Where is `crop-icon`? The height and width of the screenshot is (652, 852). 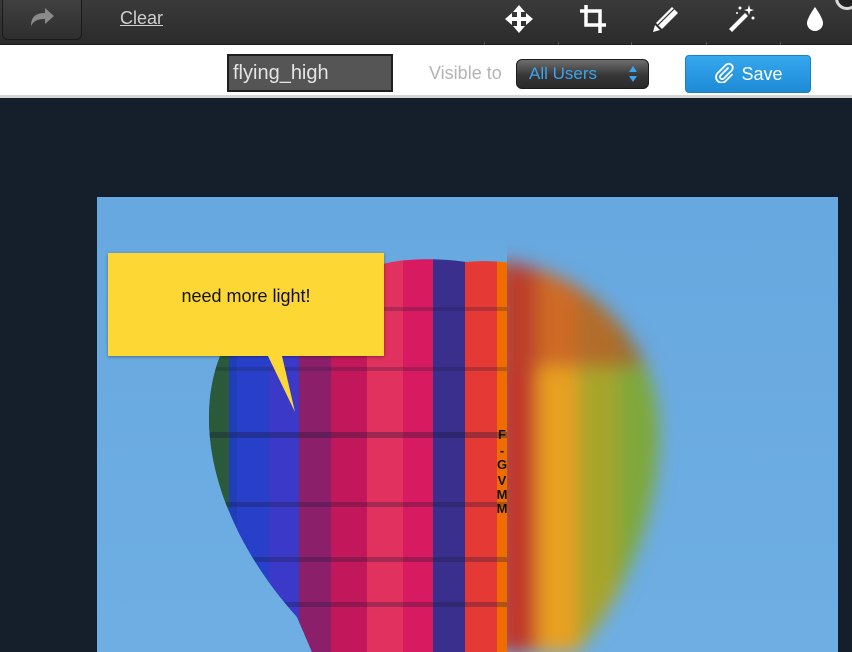 crop-icon is located at coordinates (593, 21).